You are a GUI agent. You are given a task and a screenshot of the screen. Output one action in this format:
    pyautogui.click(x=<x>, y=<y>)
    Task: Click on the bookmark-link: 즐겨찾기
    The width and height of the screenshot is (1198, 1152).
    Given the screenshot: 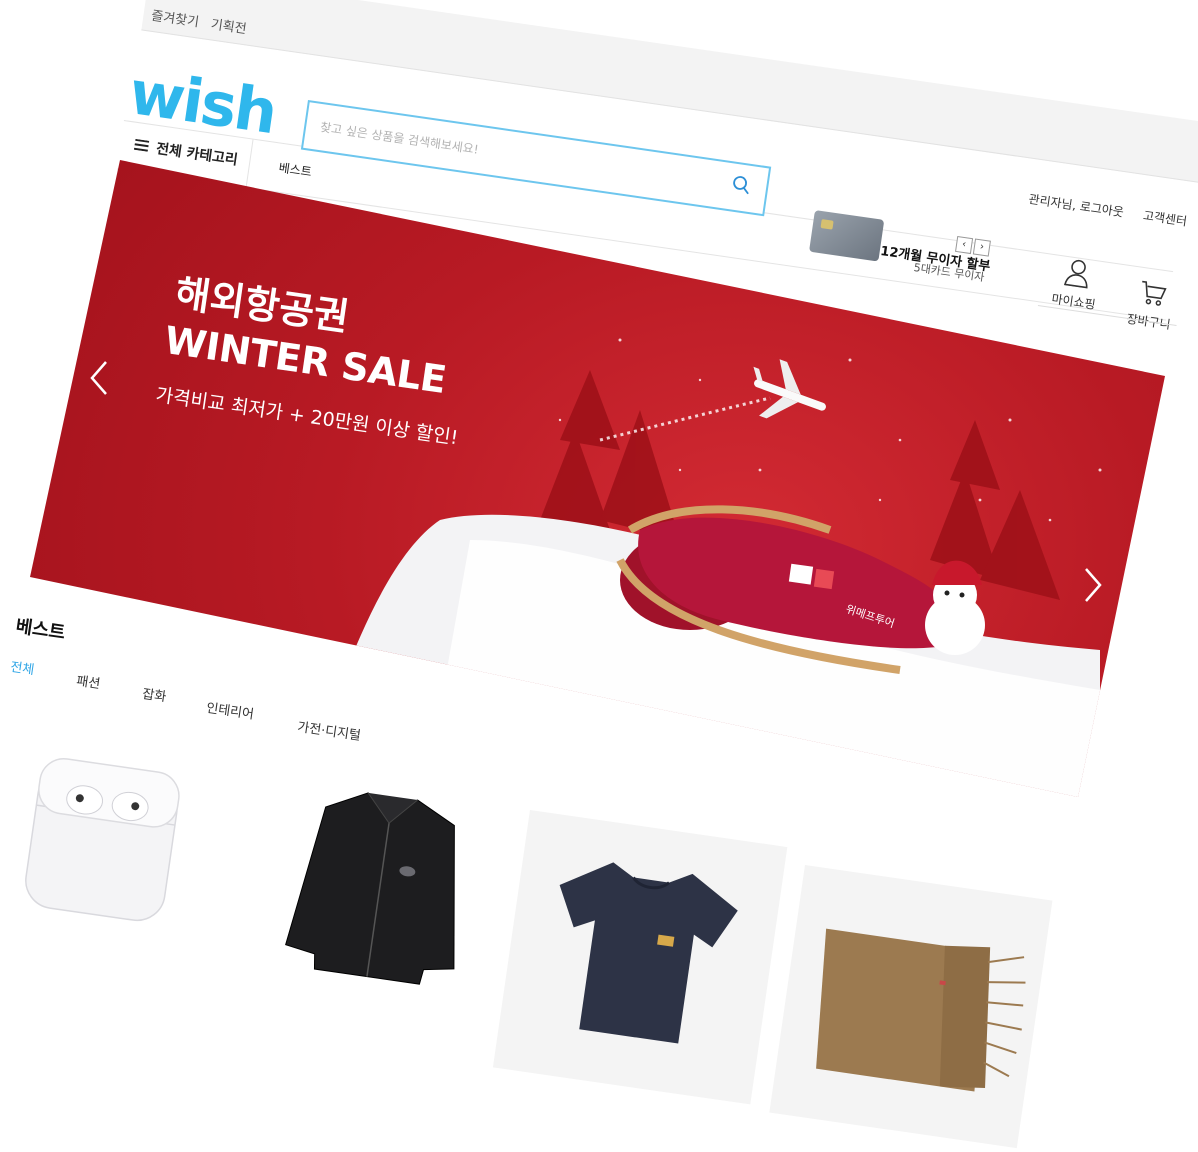 What is the action you would take?
    pyautogui.click(x=175, y=18)
    